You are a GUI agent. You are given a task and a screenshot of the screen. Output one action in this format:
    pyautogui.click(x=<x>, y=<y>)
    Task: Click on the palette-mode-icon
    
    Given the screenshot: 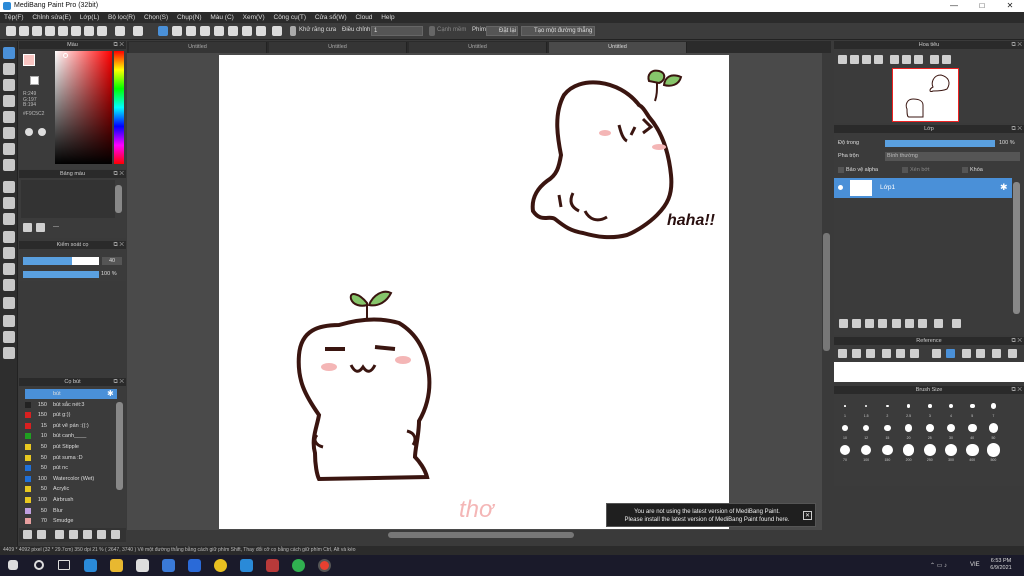 What is the action you would take?
    pyautogui.click(x=29, y=132)
    